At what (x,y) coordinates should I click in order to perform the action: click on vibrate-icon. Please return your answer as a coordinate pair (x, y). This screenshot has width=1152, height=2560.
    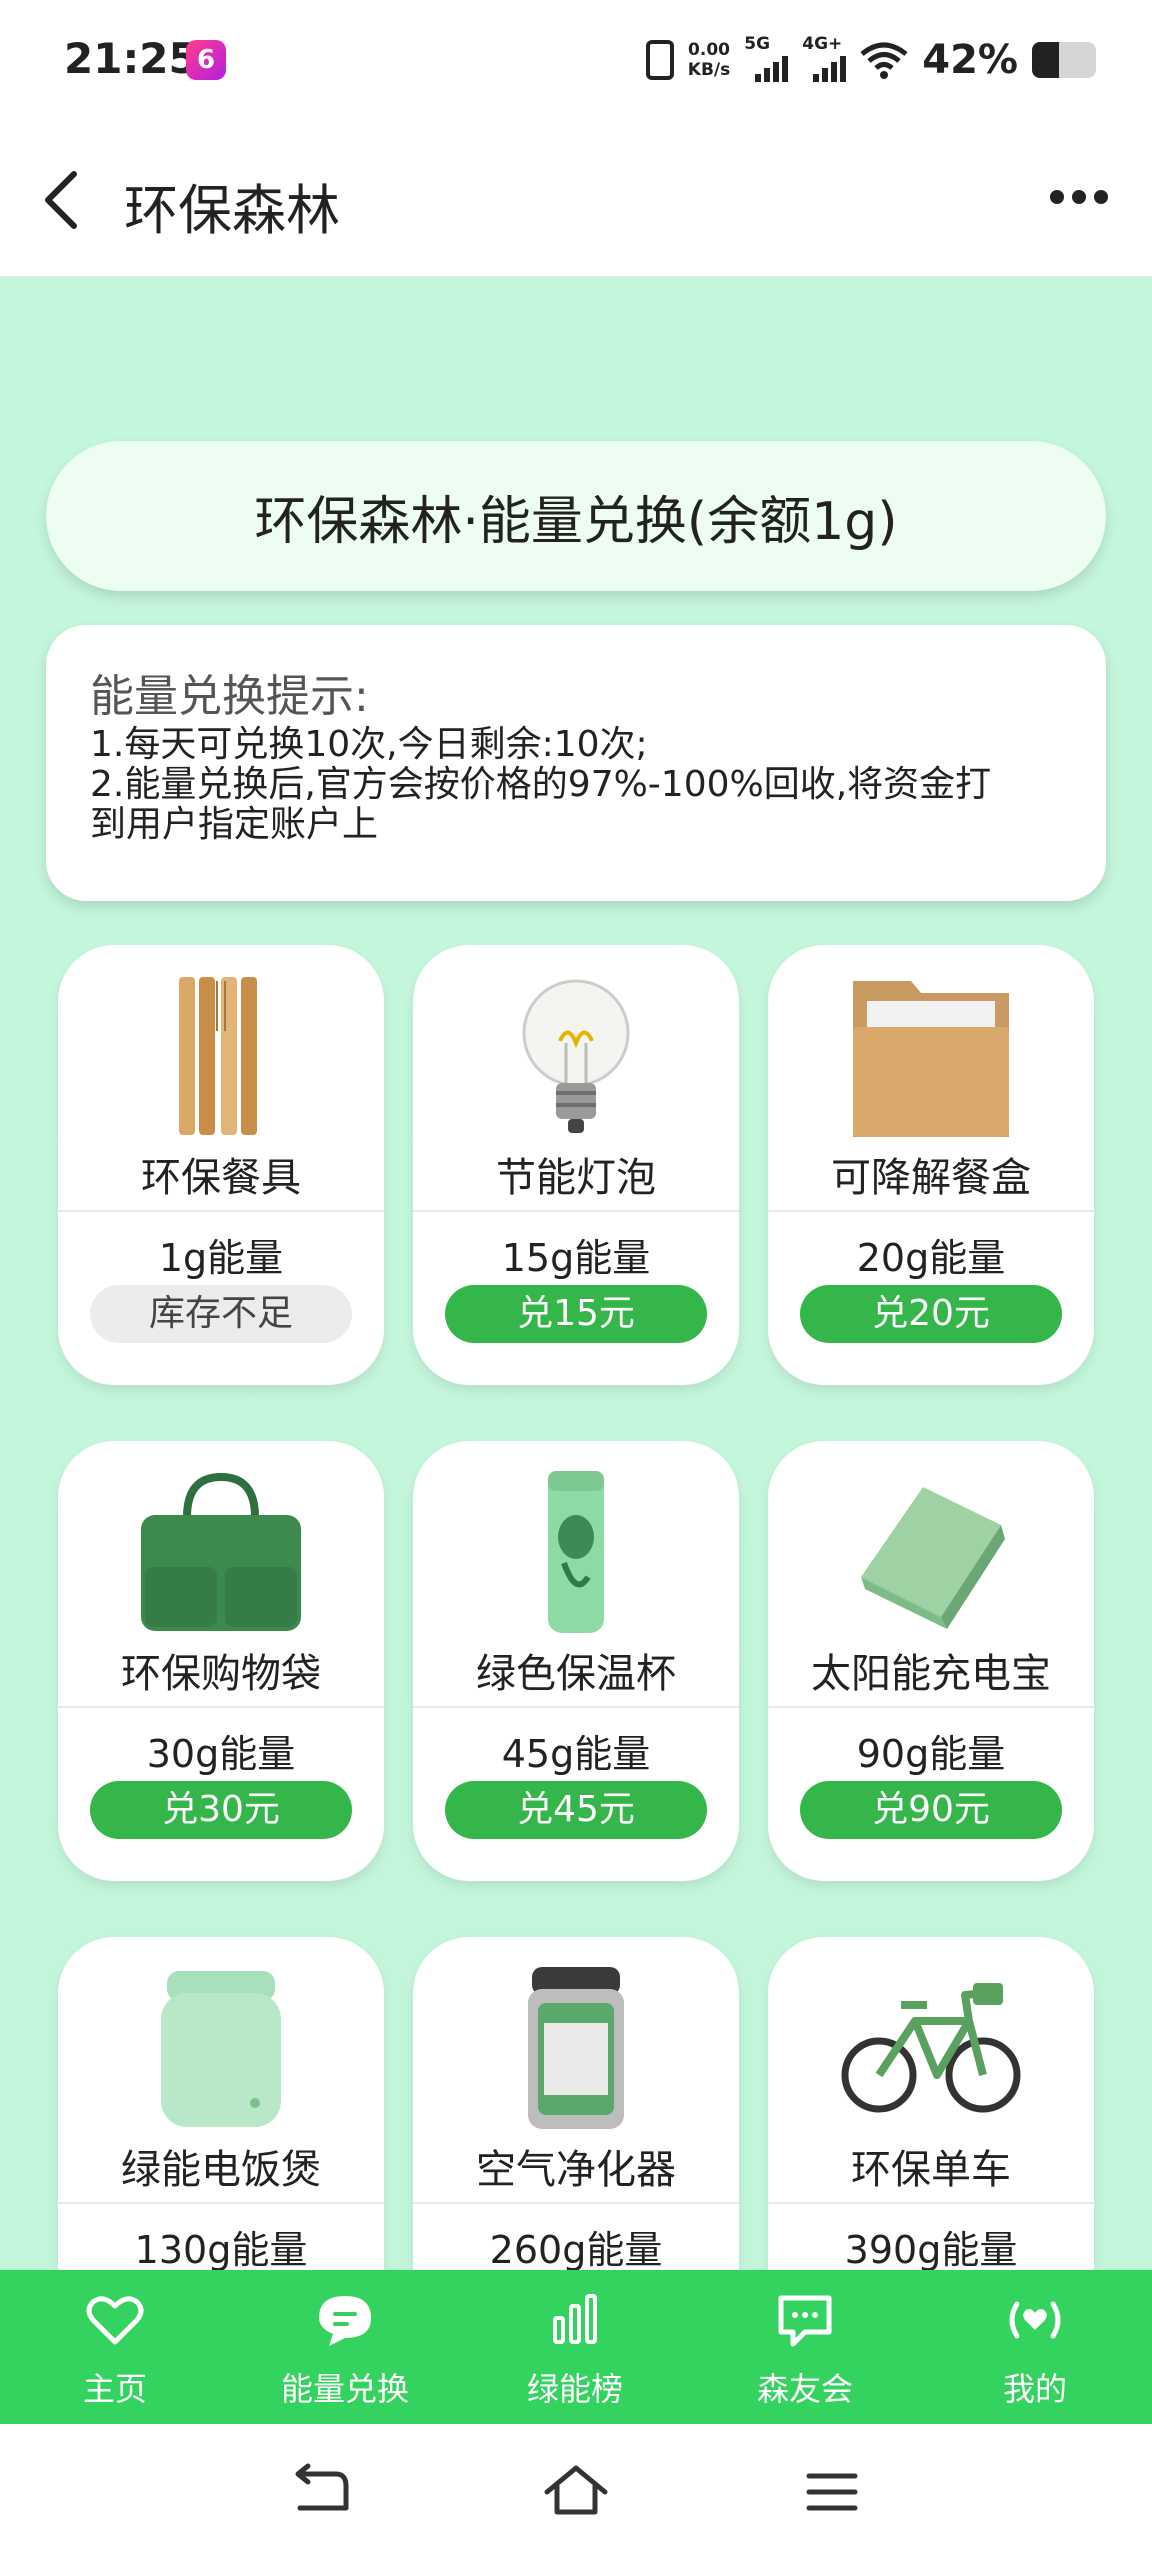
    Looking at the image, I should click on (659, 60).